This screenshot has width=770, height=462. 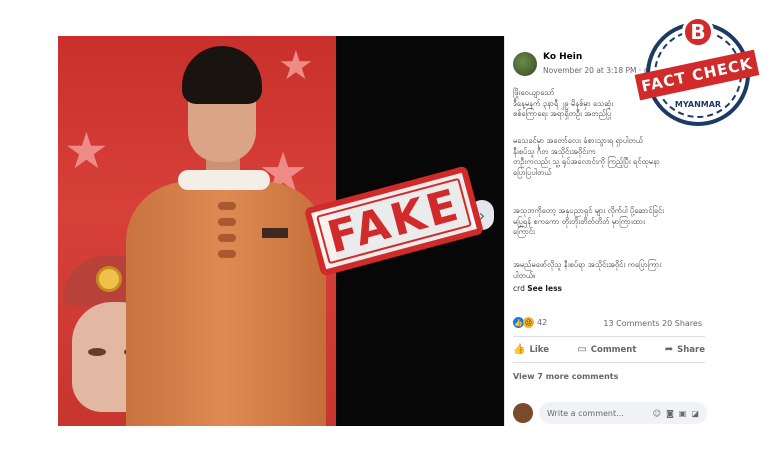 I want to click on like-button: 👍 Like, so click(x=531, y=349).